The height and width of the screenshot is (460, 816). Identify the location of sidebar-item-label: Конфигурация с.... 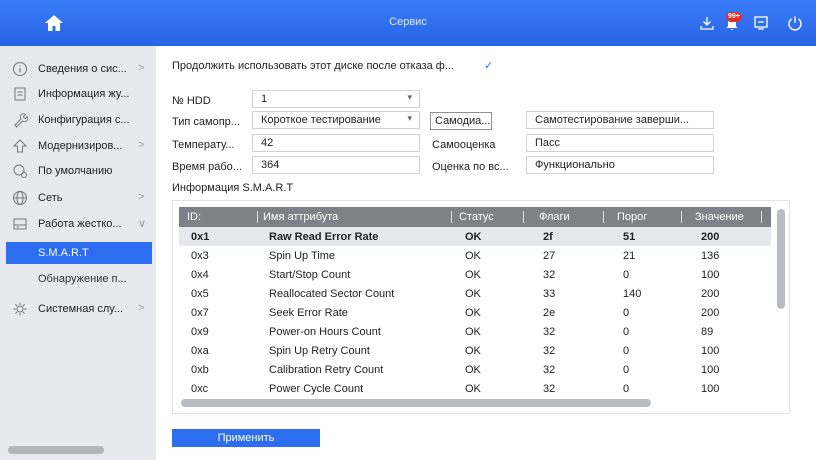
(84, 120).